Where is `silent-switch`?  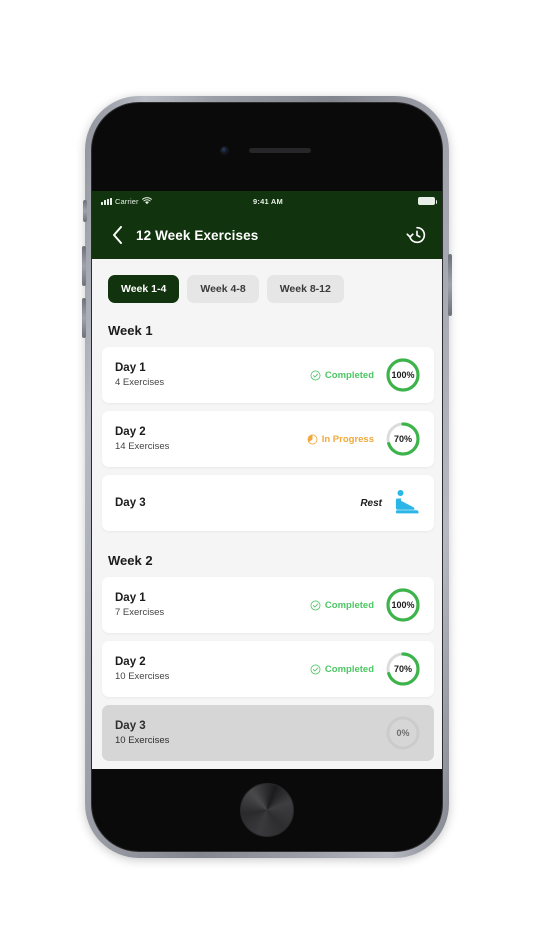 silent-switch is located at coordinates (85, 211).